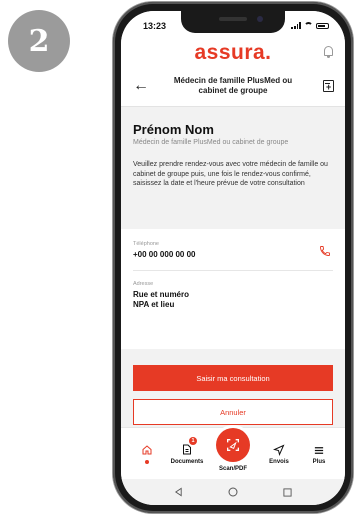 This screenshot has height=515, width=360. Describe the element at coordinates (233, 378) in the screenshot. I see `enter-consultation-button: Saisir ma consultation` at that location.